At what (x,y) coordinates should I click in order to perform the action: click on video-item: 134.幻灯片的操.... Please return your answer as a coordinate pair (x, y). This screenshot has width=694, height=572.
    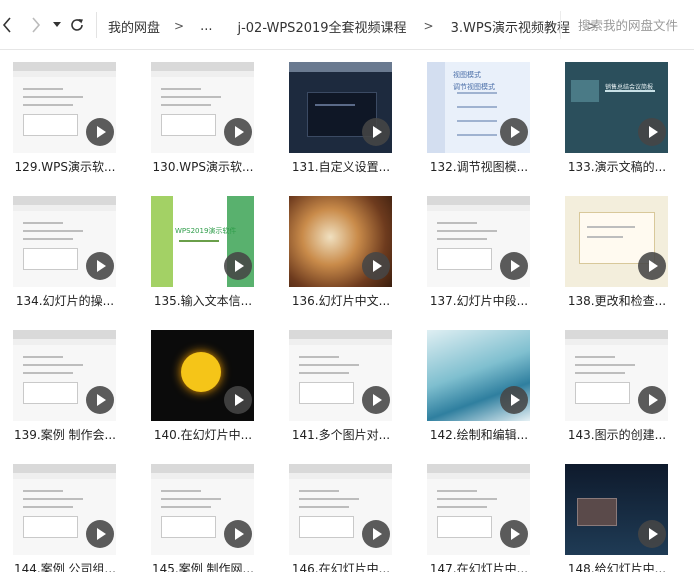
    Looking at the image, I should click on (65, 247).